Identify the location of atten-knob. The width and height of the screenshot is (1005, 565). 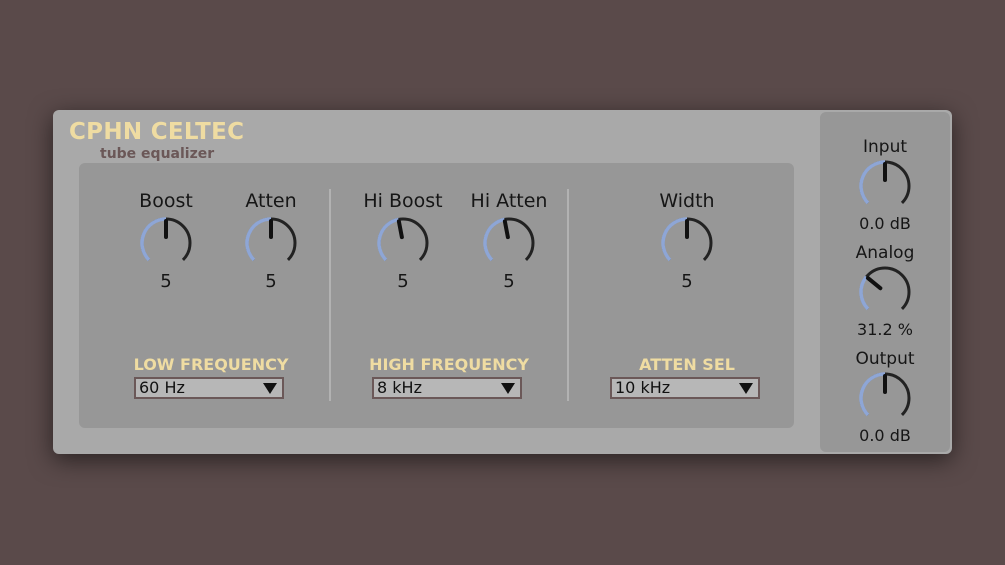
(271, 243).